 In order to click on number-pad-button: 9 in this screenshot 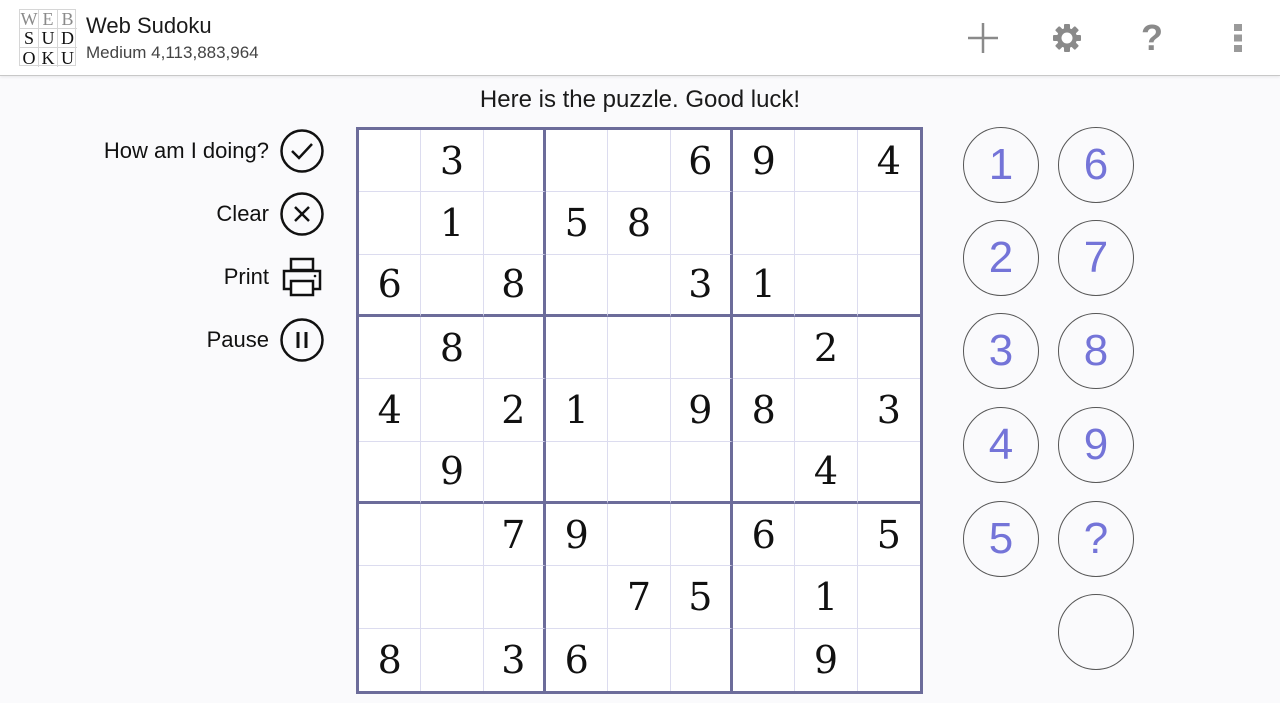, I will do `click(1096, 445)`.